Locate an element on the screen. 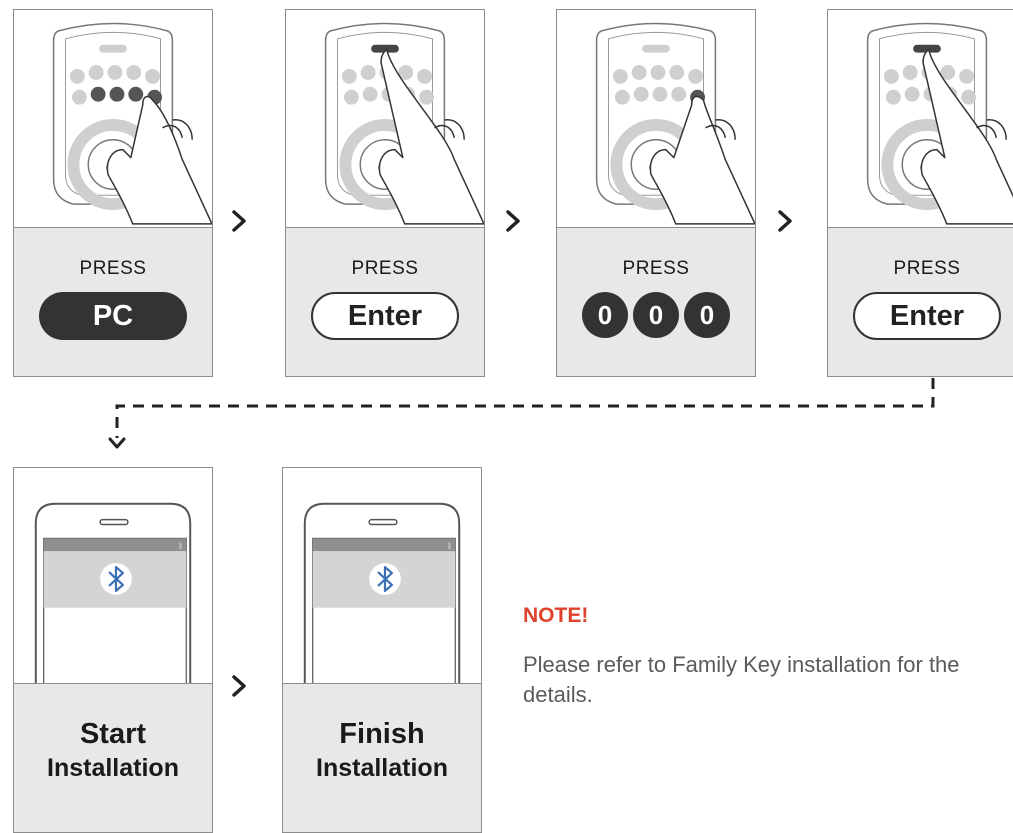 This screenshot has height=833, width=1013. install-card: ᛒ Finish Installation is located at coordinates (382, 650).